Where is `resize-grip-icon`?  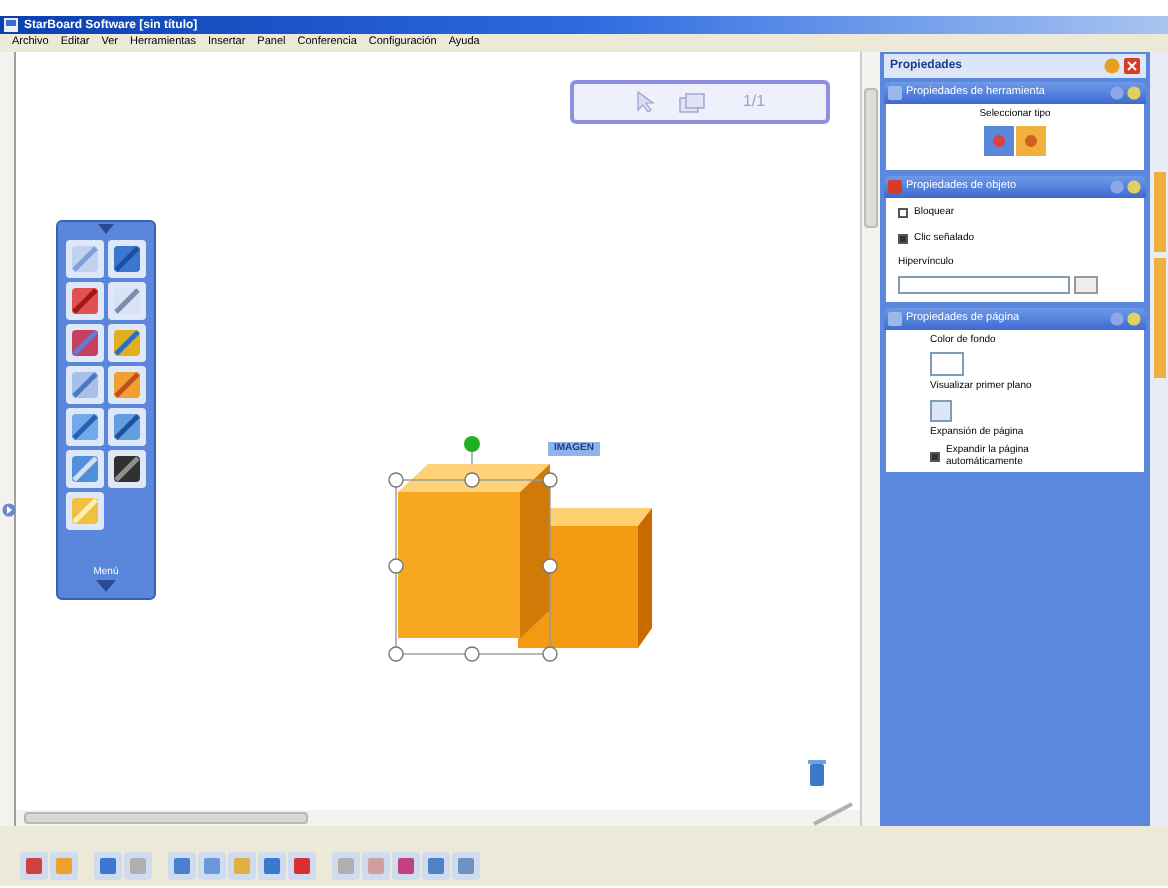 resize-grip-icon is located at coordinates (834, 814).